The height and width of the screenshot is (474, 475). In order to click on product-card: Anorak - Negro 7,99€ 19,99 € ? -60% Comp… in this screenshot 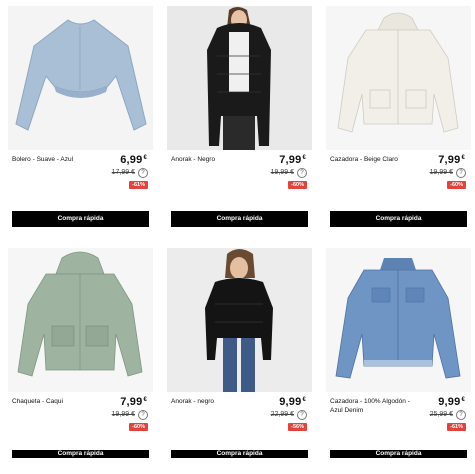, I will do `click(239, 119)`.